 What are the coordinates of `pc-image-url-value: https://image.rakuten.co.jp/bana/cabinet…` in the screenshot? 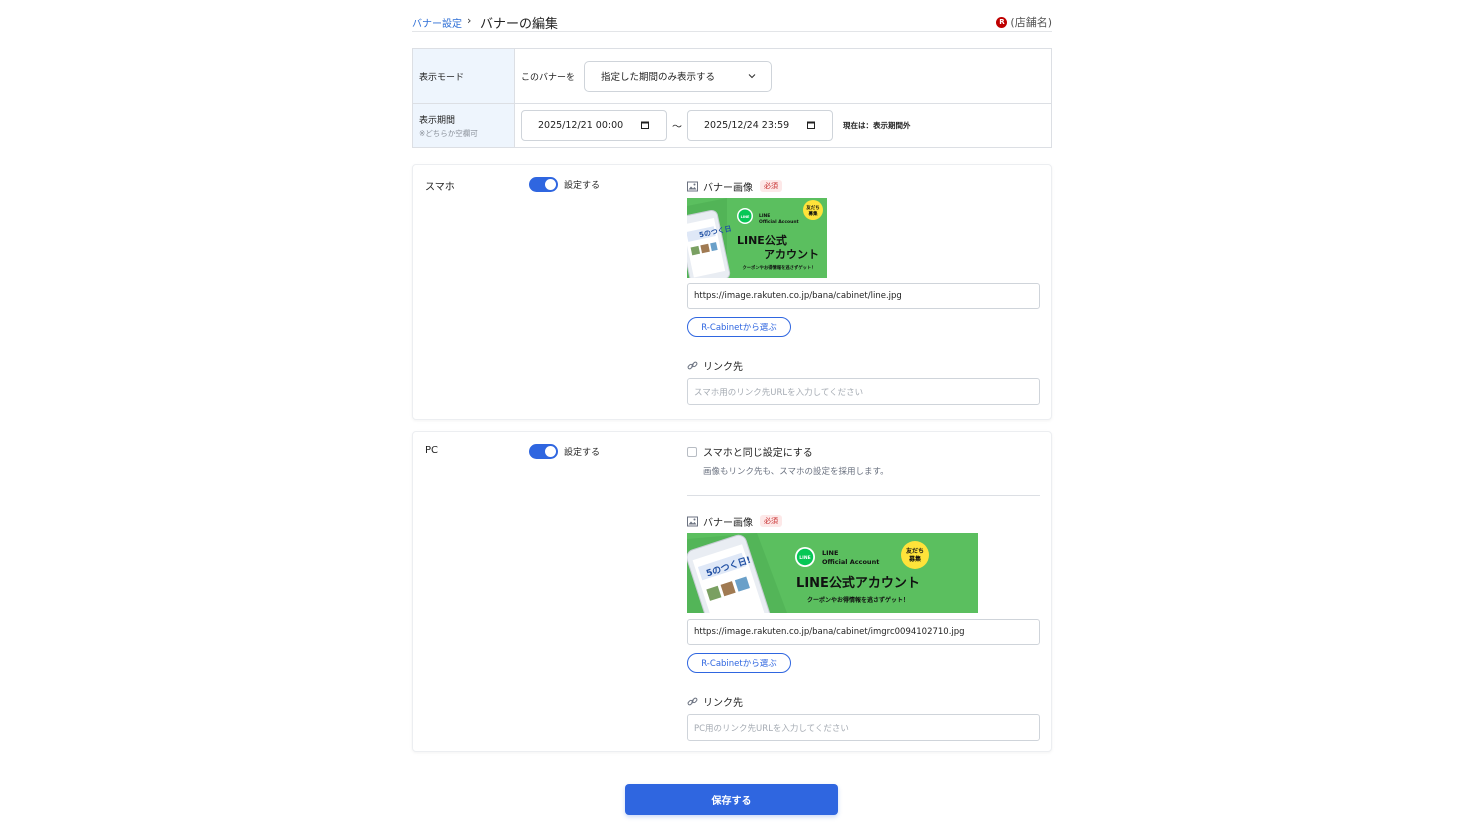 It's located at (829, 632).